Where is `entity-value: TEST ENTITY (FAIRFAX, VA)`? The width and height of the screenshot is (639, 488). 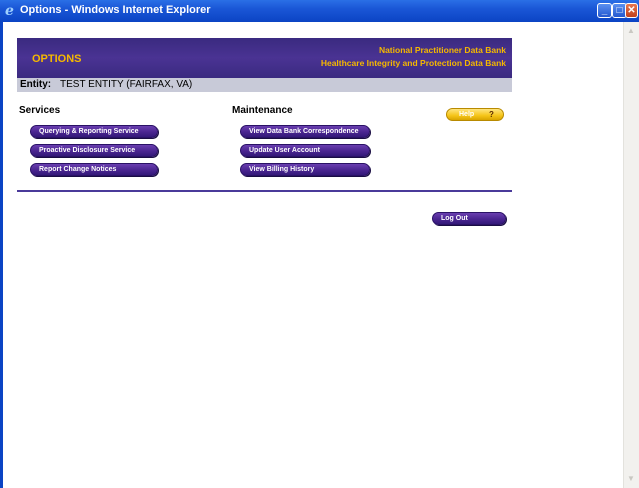
entity-value: TEST ENTITY (FAIRFAX, VA) is located at coordinates (126, 84).